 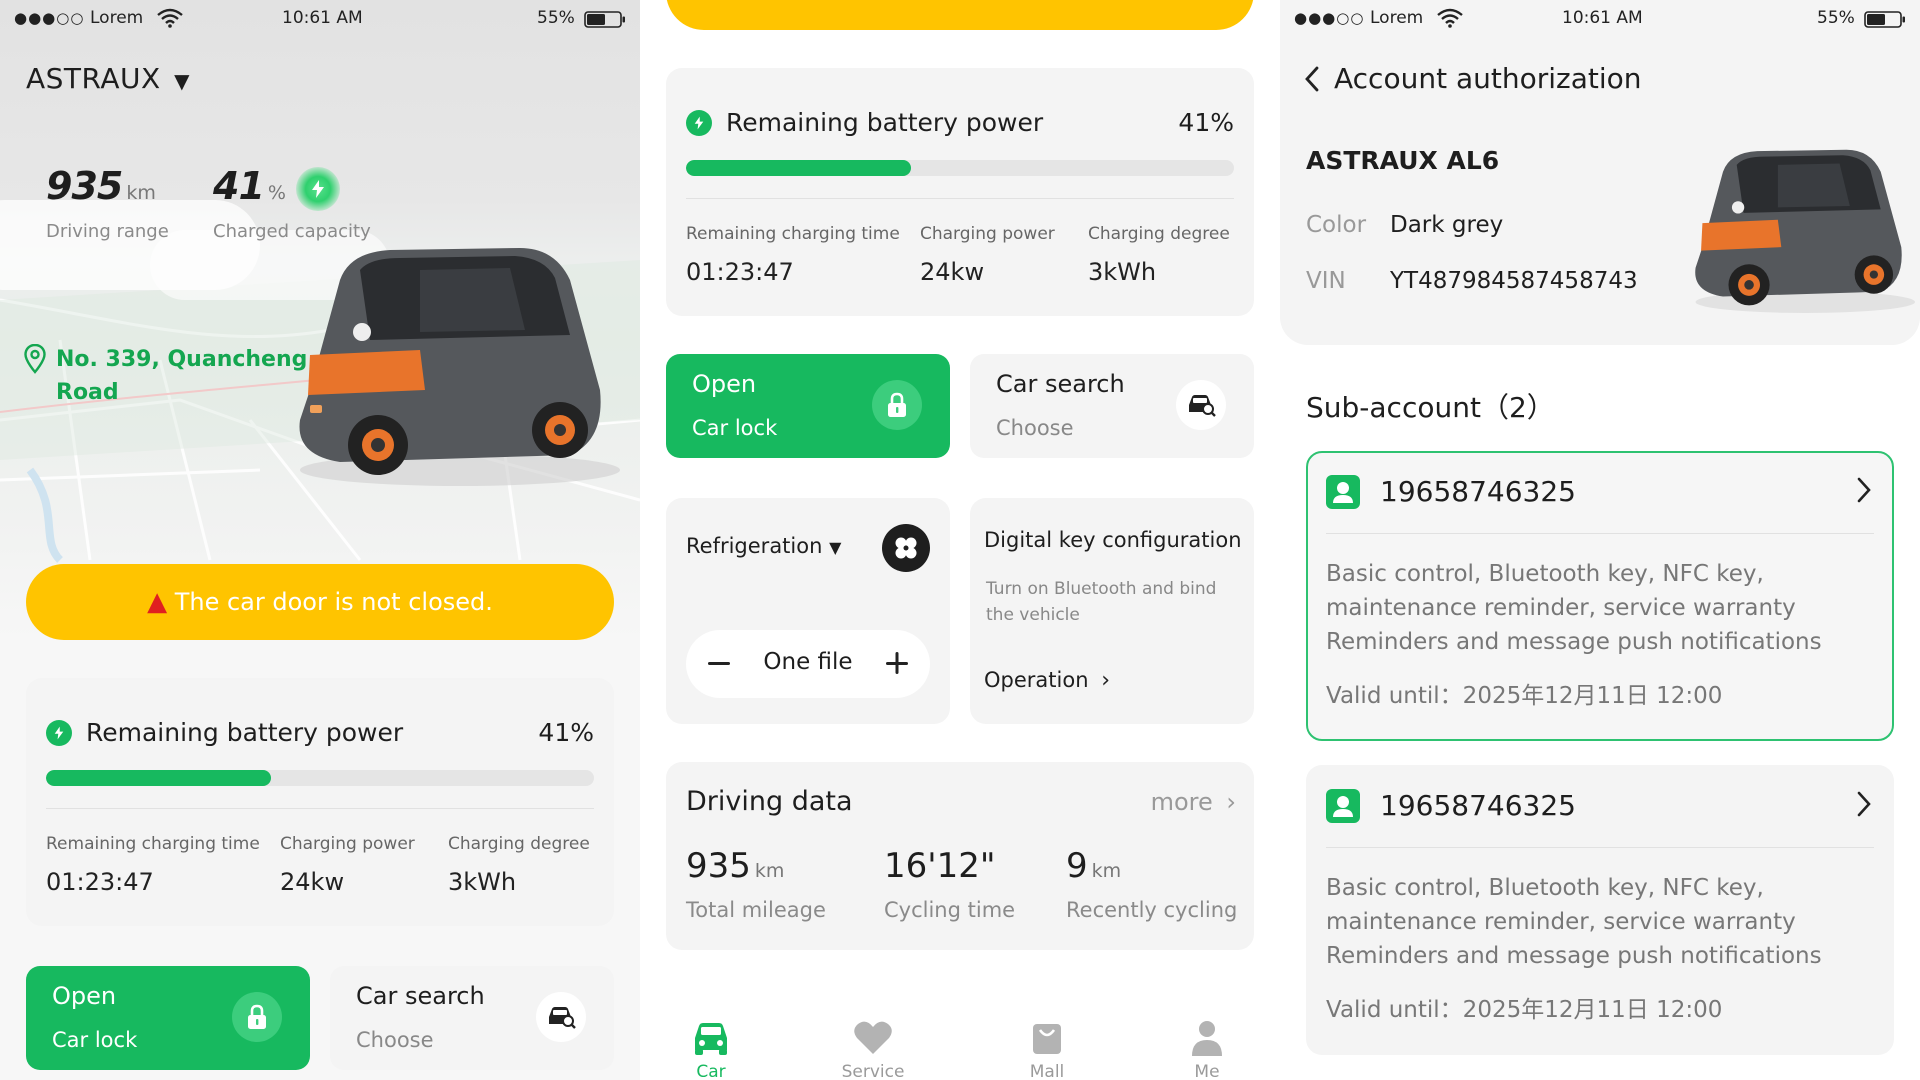 I want to click on driving-range: 935 km, so click(x=101, y=186).